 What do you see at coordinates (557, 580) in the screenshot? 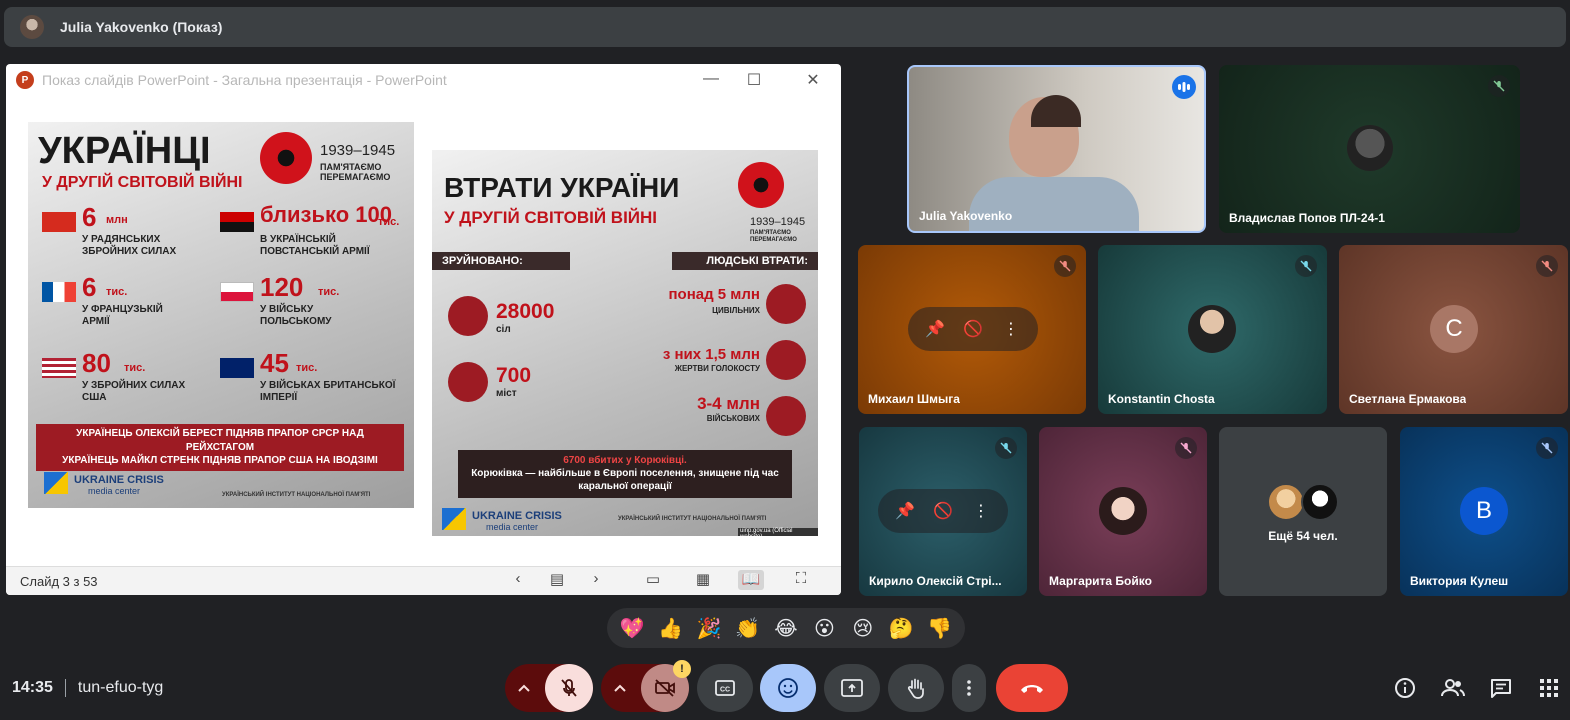
I see `all-slides-icon: ▤` at bounding box center [557, 580].